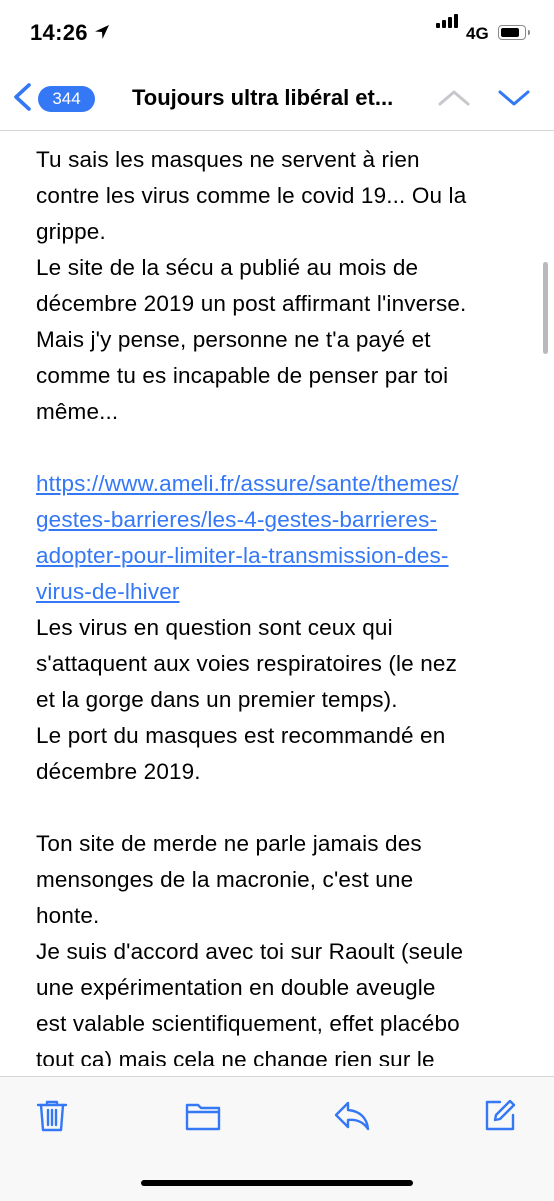 This screenshot has height=1201, width=554. I want to click on home-indicator, so click(277, 1183).